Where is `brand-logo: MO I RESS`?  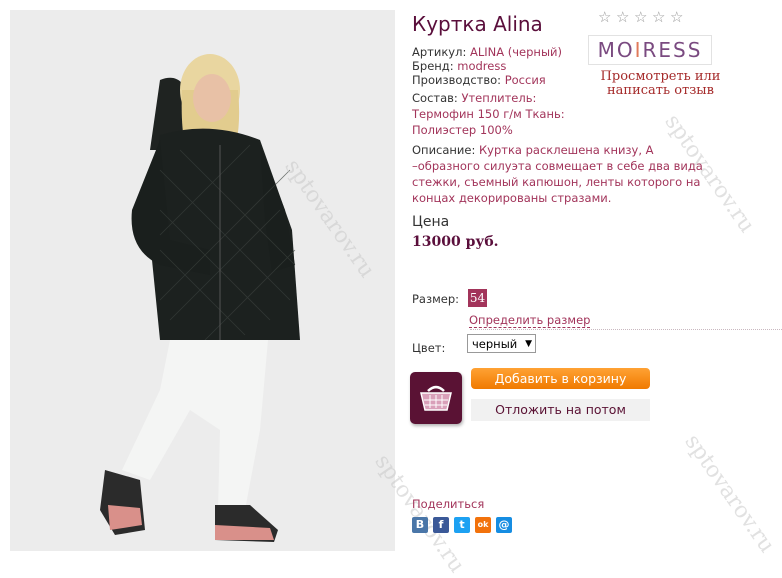
brand-logo: MO I RESS is located at coordinates (650, 50).